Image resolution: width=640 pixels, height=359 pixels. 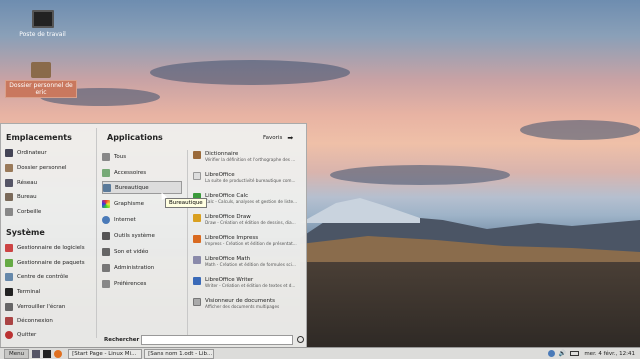 I want to click on system-quit: Quitter, so click(x=20, y=334).